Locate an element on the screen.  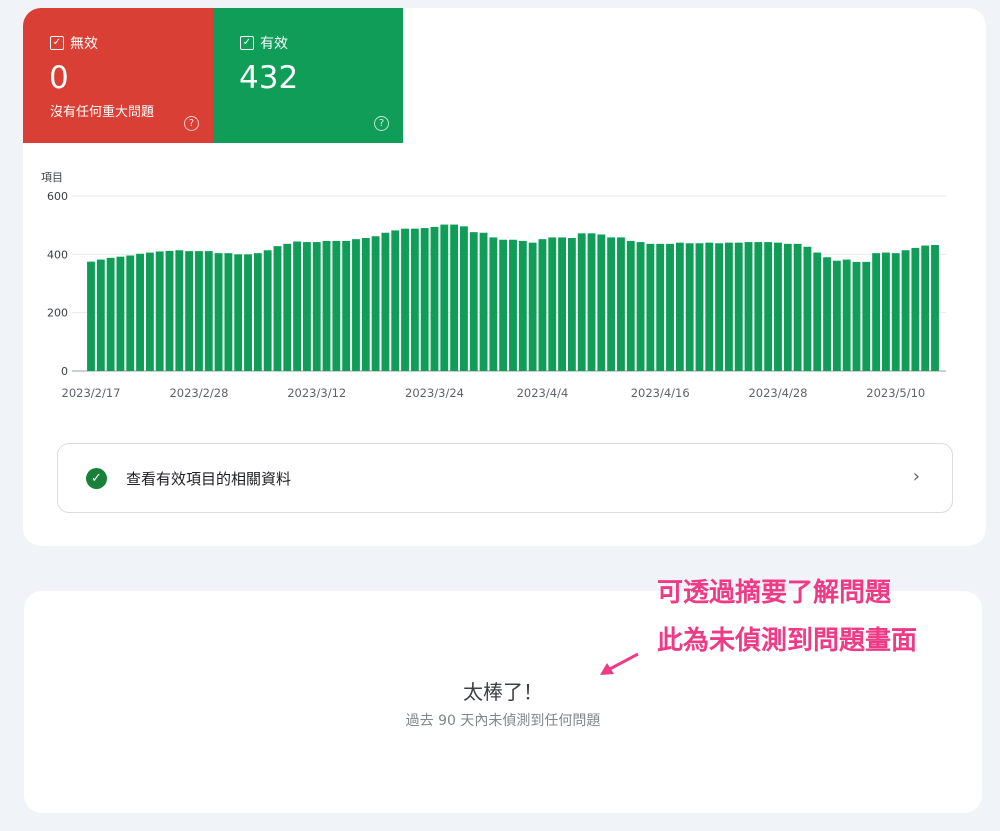
x-tick-label: 2023/3/12 is located at coordinates (316, 393).